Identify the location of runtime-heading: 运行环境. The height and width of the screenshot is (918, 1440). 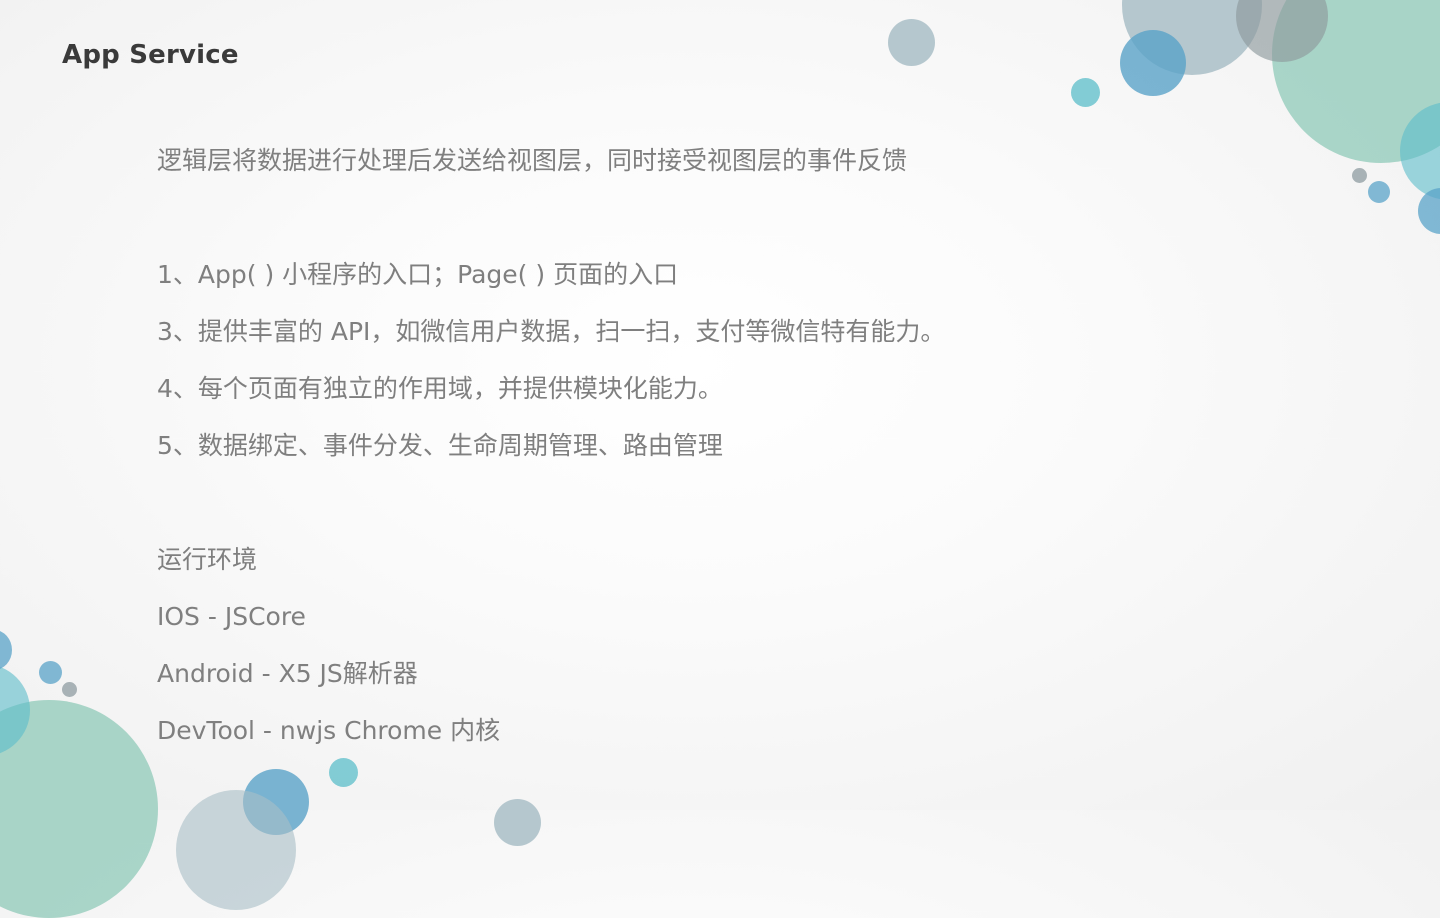
(207, 559).